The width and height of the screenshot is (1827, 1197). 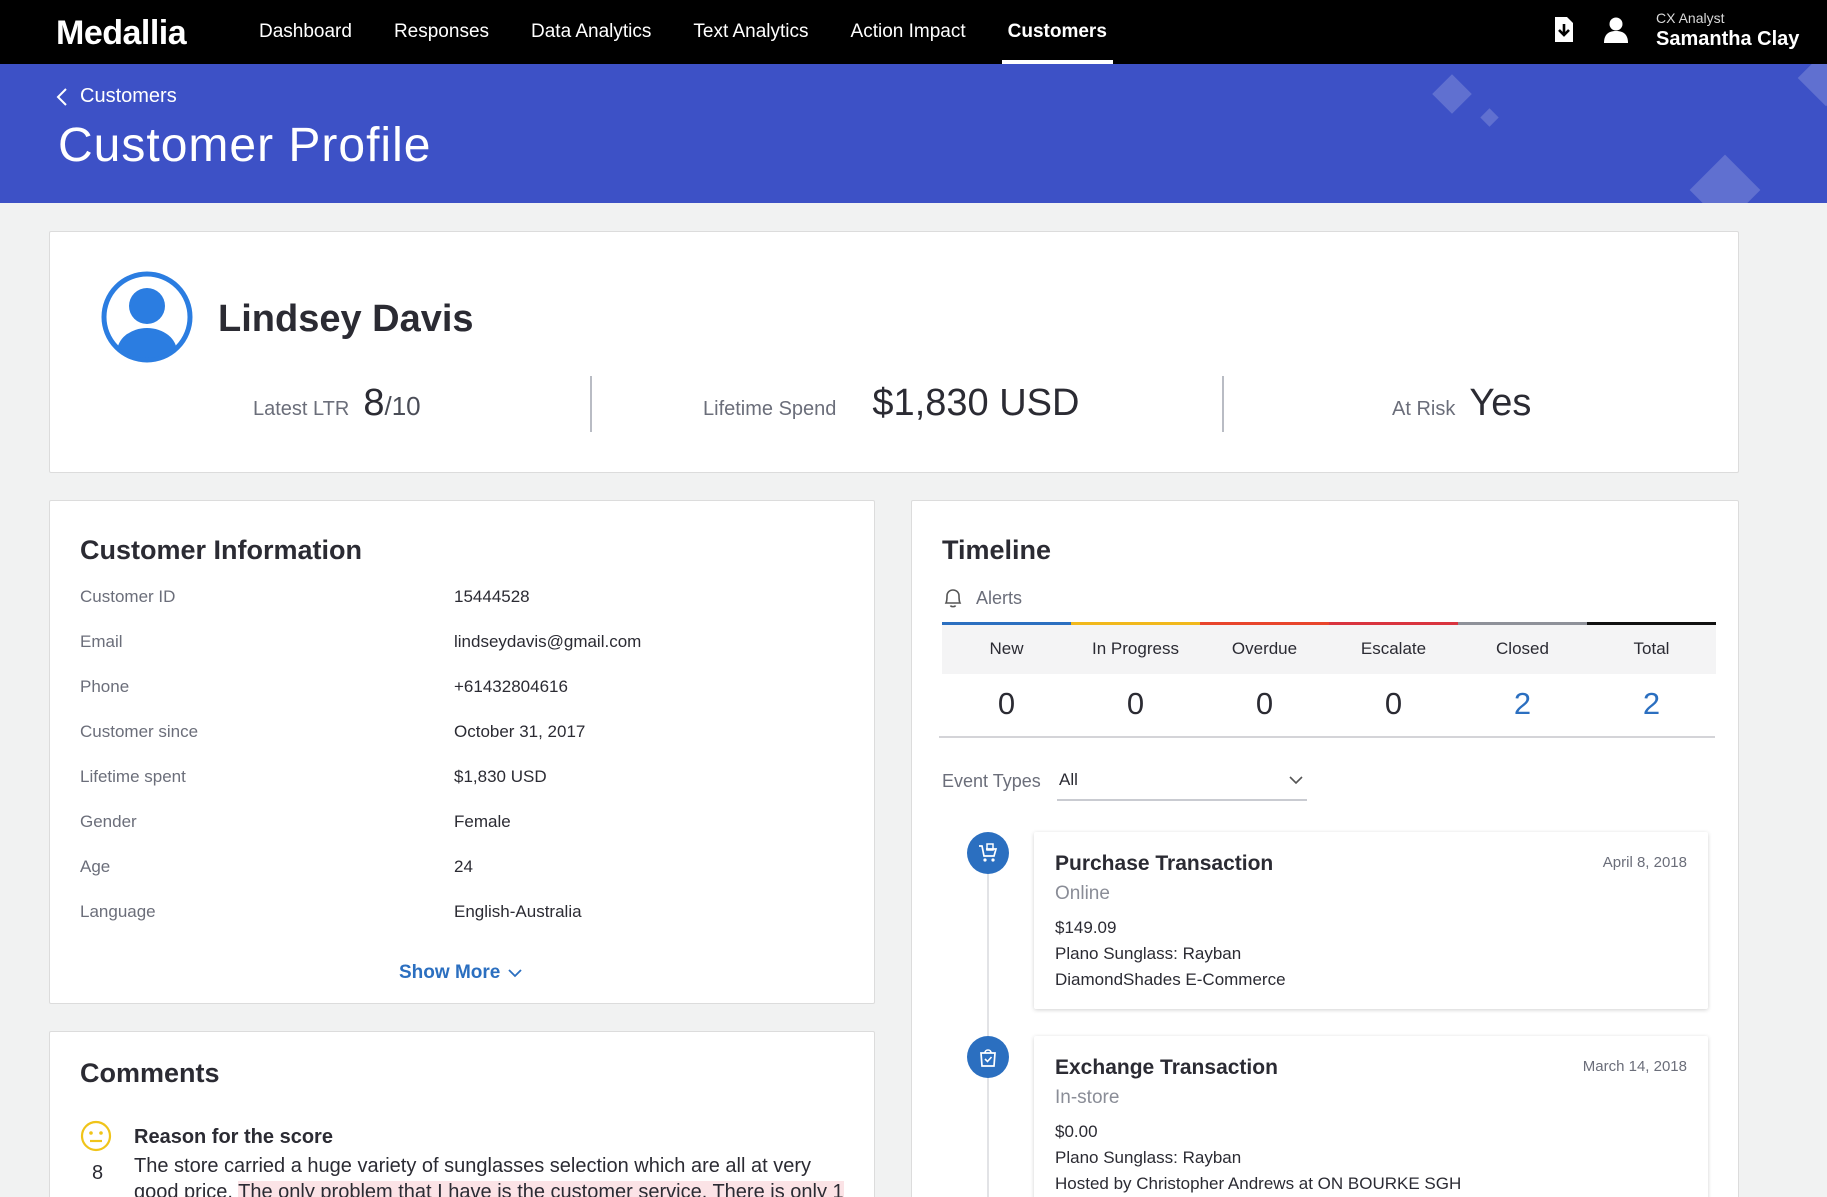 What do you see at coordinates (460, 824) in the screenshot?
I see `info-row-gender: Gender Female` at bounding box center [460, 824].